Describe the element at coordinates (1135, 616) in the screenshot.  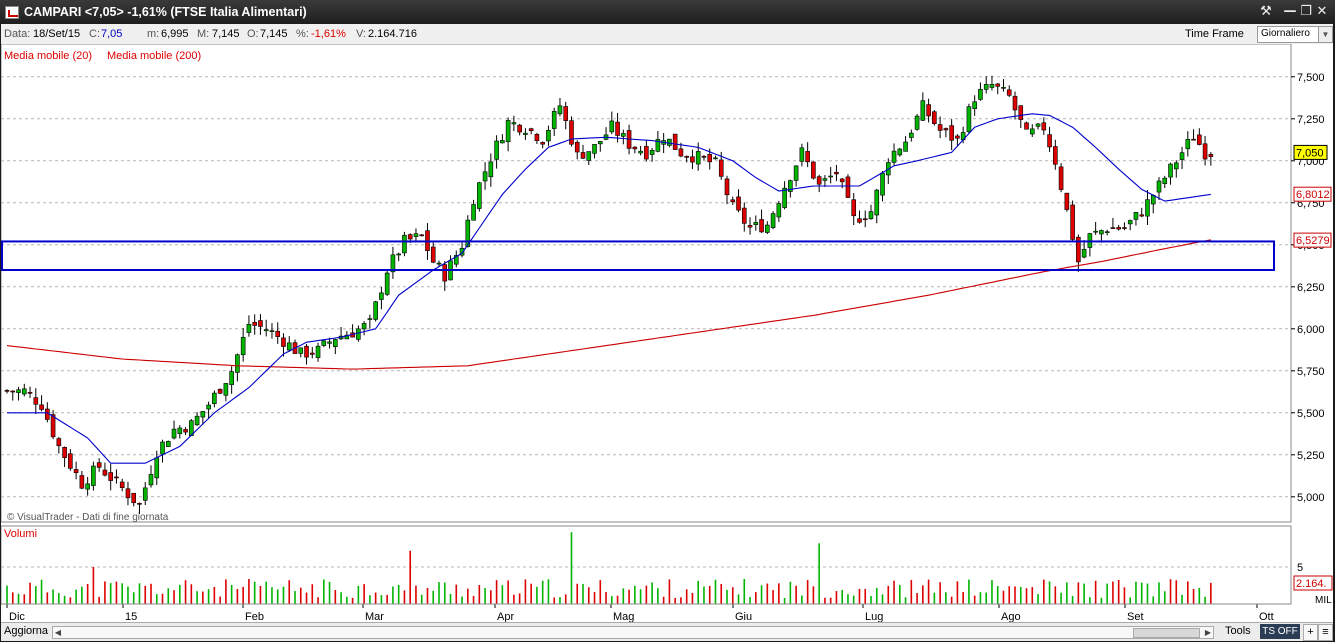
I see `x-tick-label: Set` at that location.